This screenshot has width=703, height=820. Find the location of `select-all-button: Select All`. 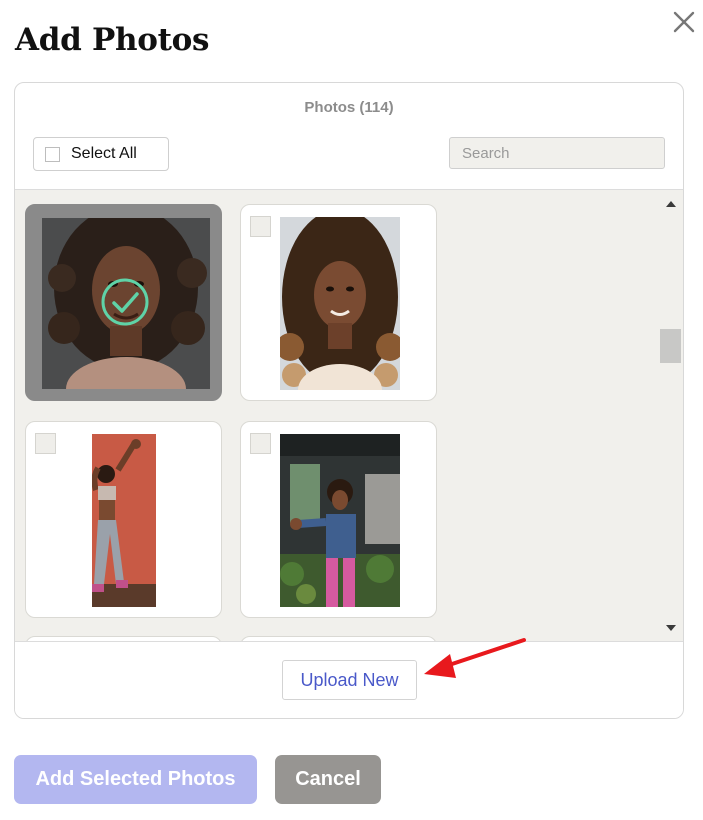

select-all-button: Select All is located at coordinates (101, 154).